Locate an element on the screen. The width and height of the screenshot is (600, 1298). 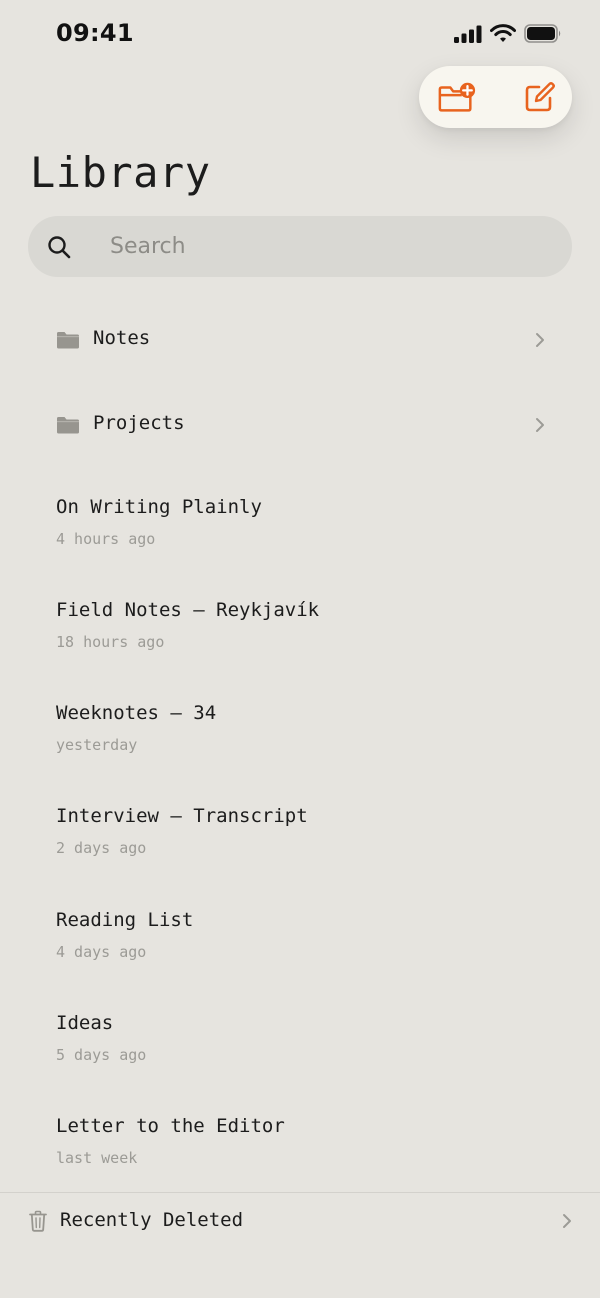
note-row: Weeknotes — 34 yesterday is located at coordinates (300, 747).